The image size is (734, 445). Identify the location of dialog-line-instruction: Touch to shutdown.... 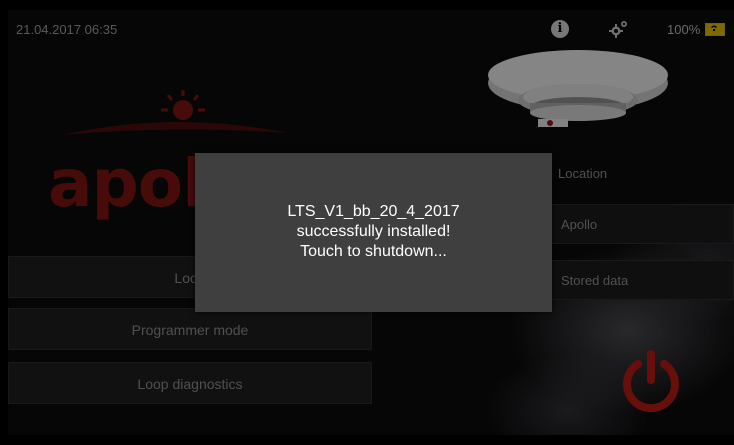
(373, 251).